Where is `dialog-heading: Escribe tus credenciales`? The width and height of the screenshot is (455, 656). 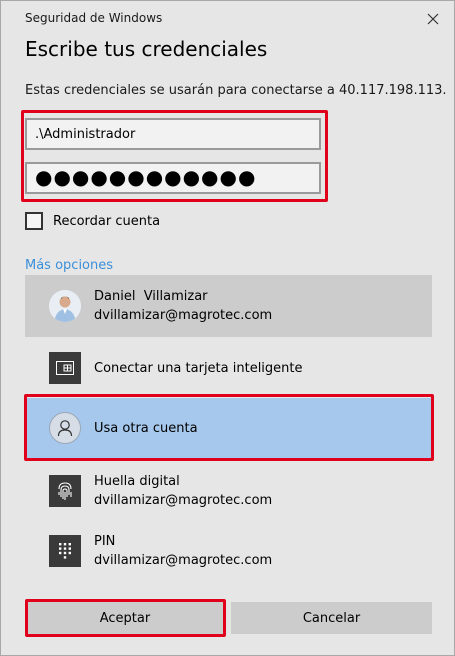
dialog-heading: Escribe tus credenciales is located at coordinates (146, 49).